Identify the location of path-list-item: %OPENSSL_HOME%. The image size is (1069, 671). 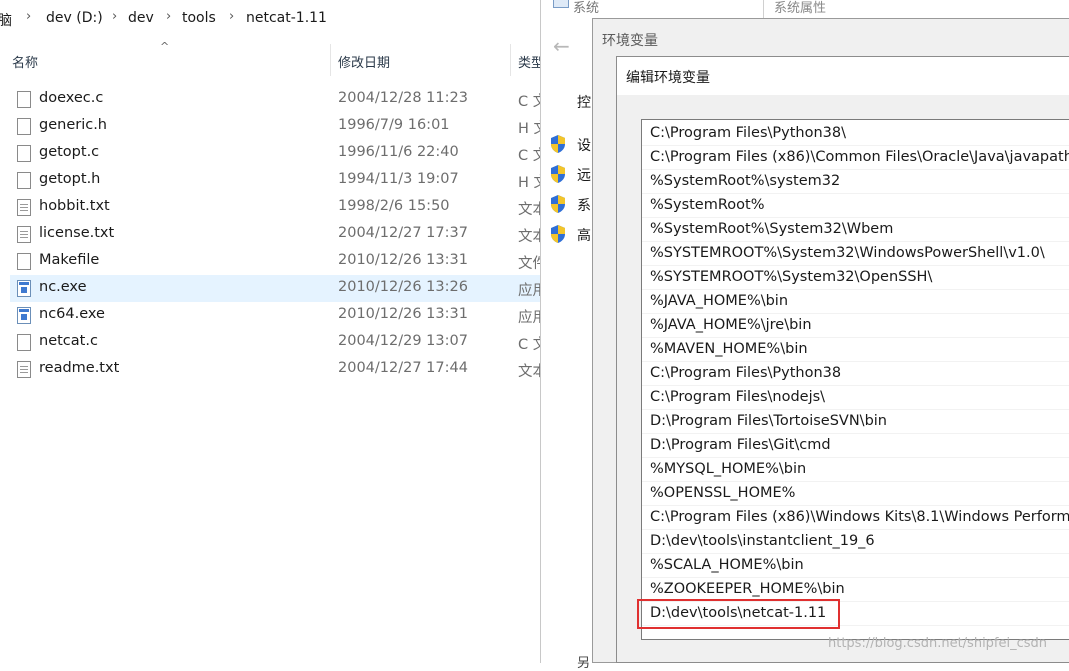
(855, 494).